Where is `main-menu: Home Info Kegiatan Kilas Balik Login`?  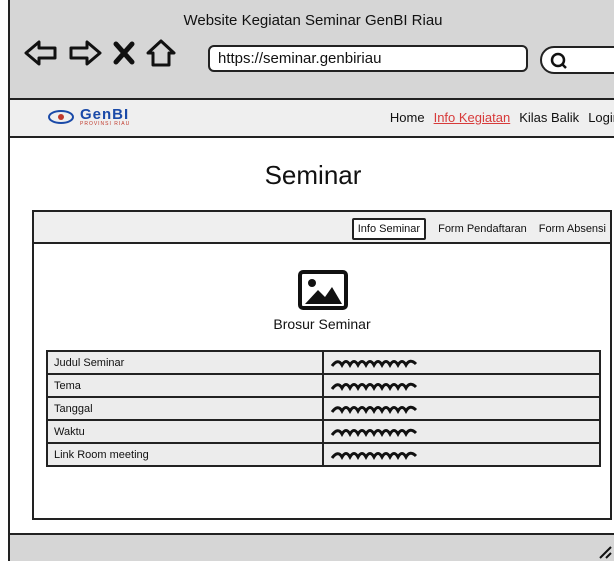 main-menu: Home Info Kegiatan Kilas Balik Login is located at coordinates (502, 117).